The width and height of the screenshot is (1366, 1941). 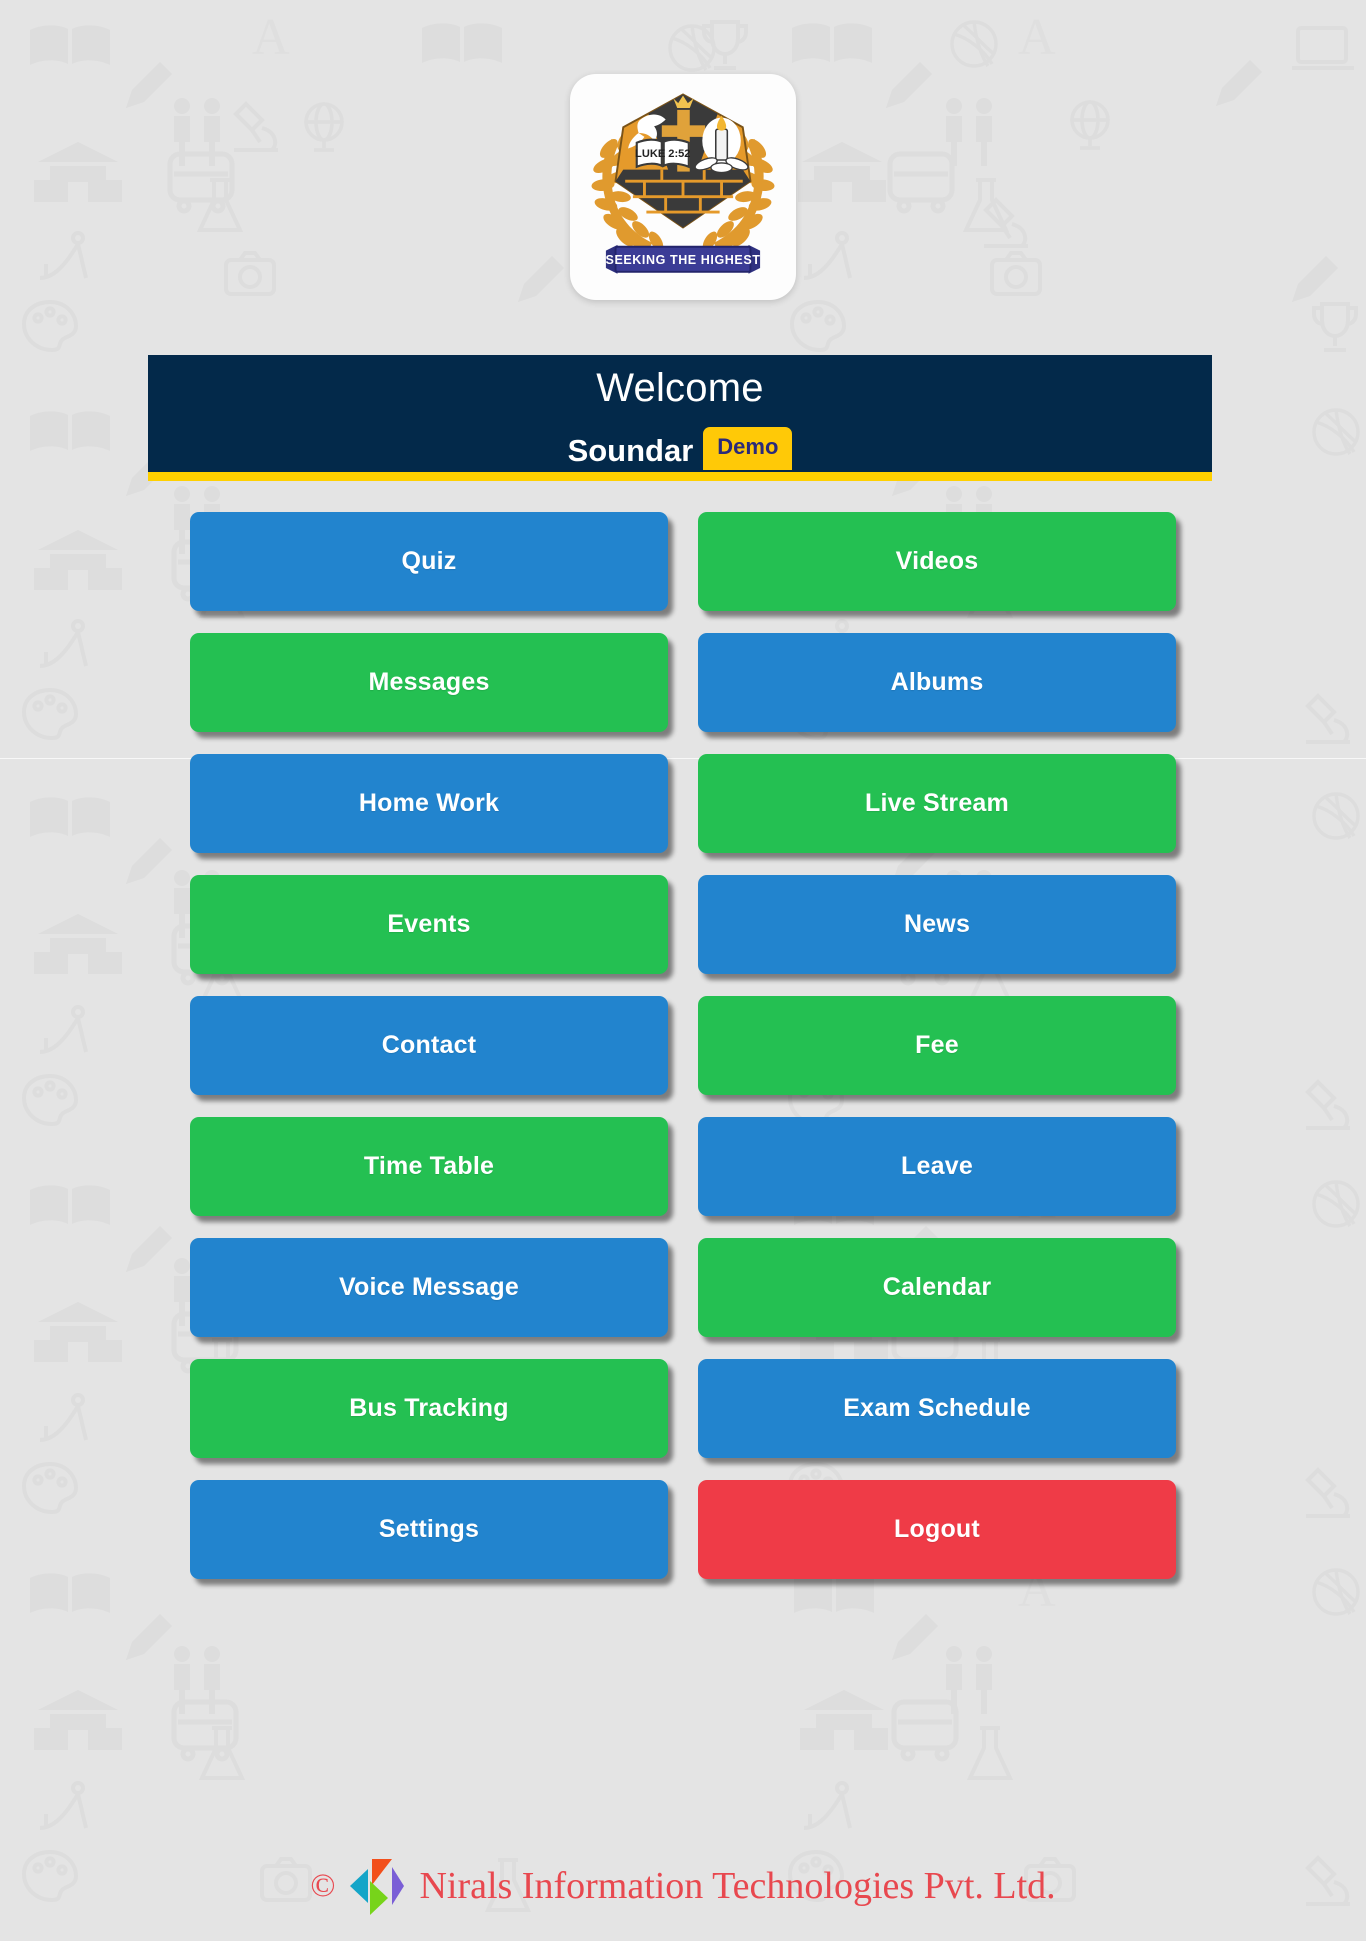 I want to click on menu-button-videos: Videos, so click(x=937, y=561).